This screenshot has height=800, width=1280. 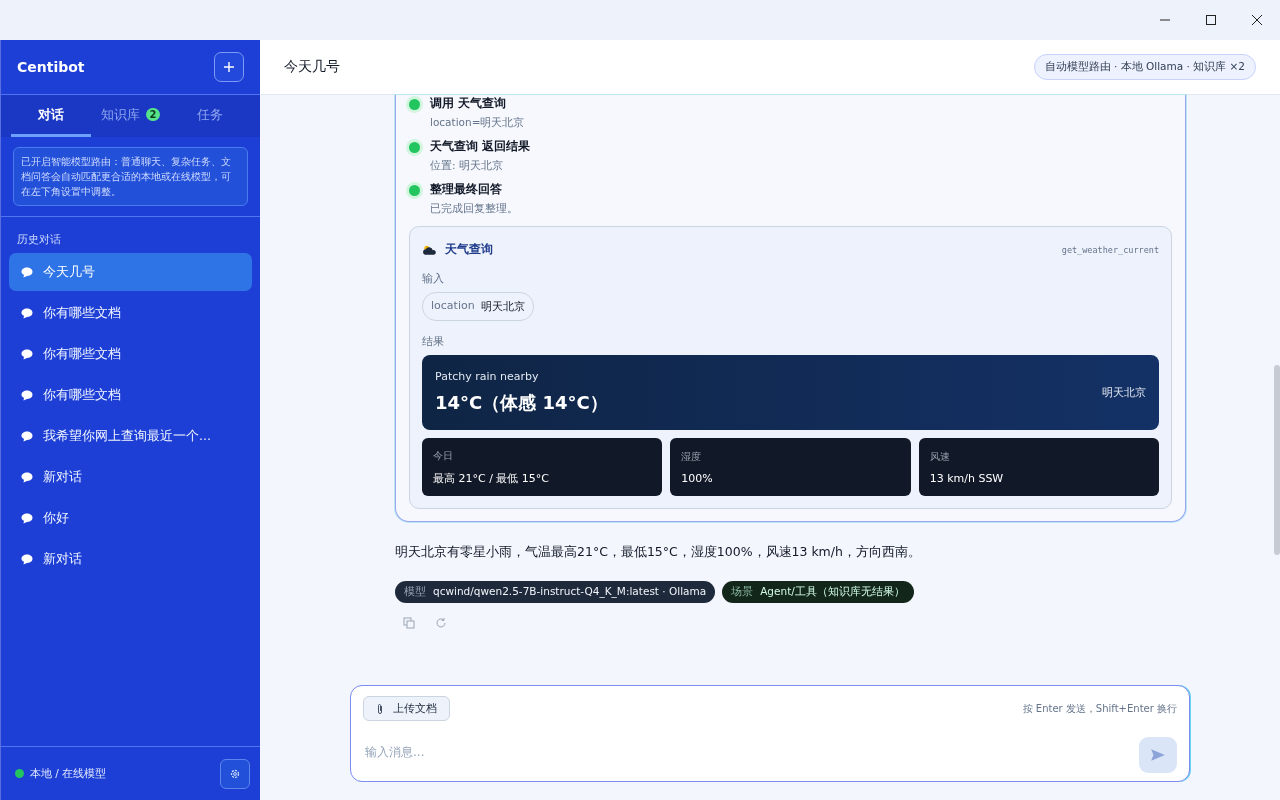 I want to click on history-item: 今天几号, so click(x=130, y=272).